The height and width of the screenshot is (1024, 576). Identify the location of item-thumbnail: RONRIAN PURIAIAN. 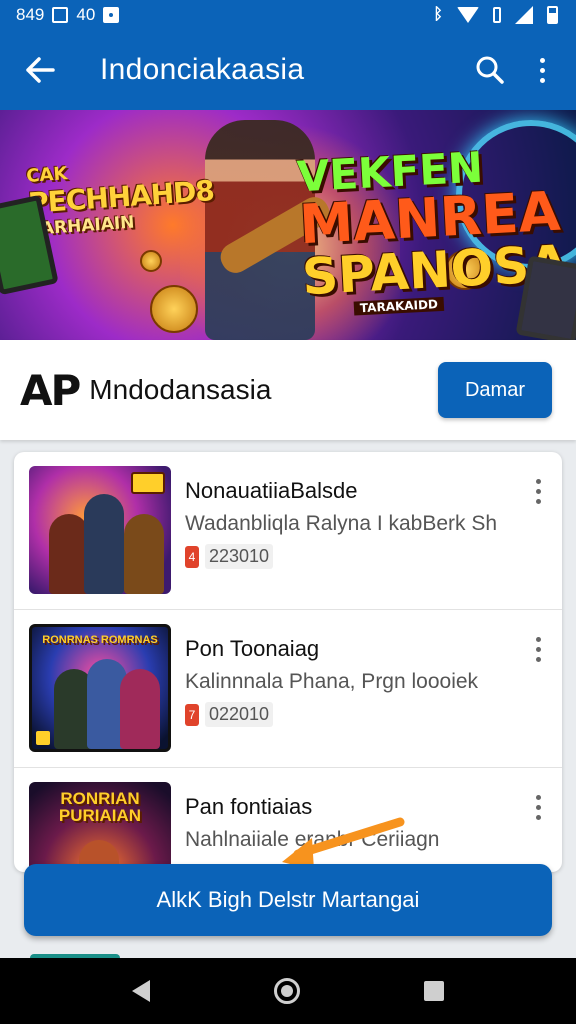
(100, 827).